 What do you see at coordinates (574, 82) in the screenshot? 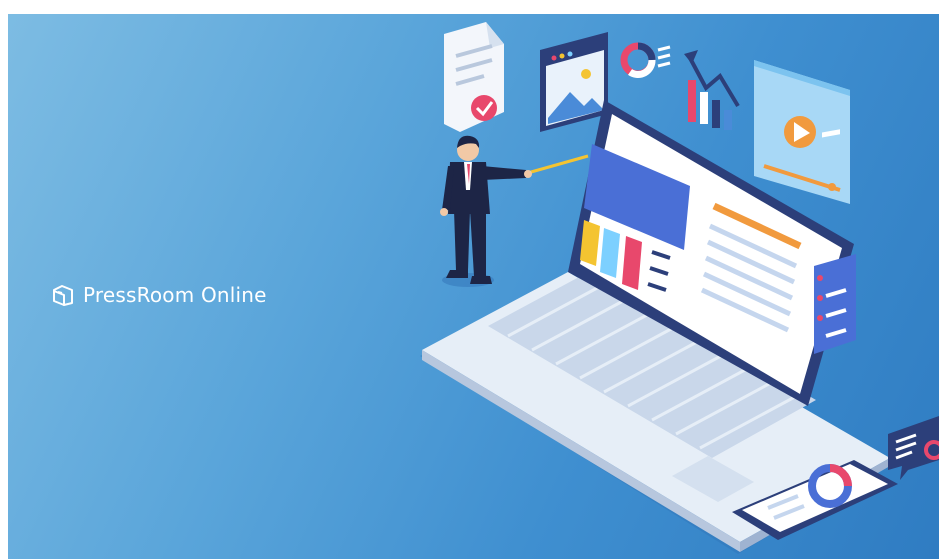
I see `image-window-icon` at bounding box center [574, 82].